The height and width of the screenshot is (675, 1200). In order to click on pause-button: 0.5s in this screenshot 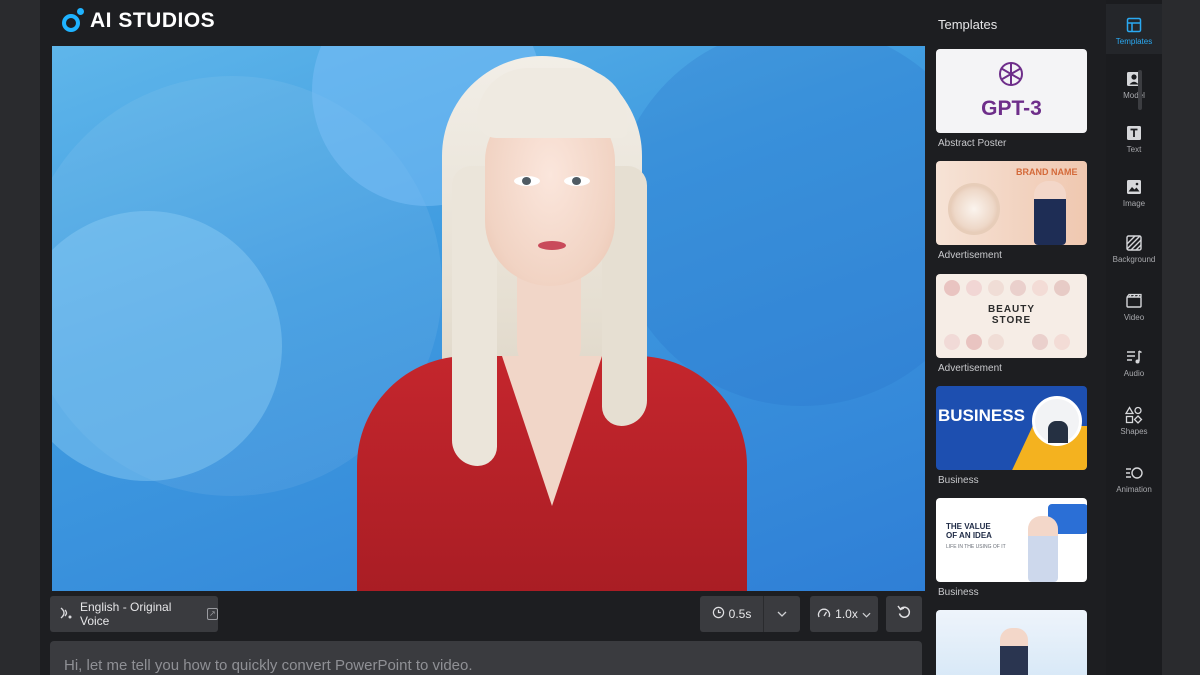, I will do `click(732, 614)`.